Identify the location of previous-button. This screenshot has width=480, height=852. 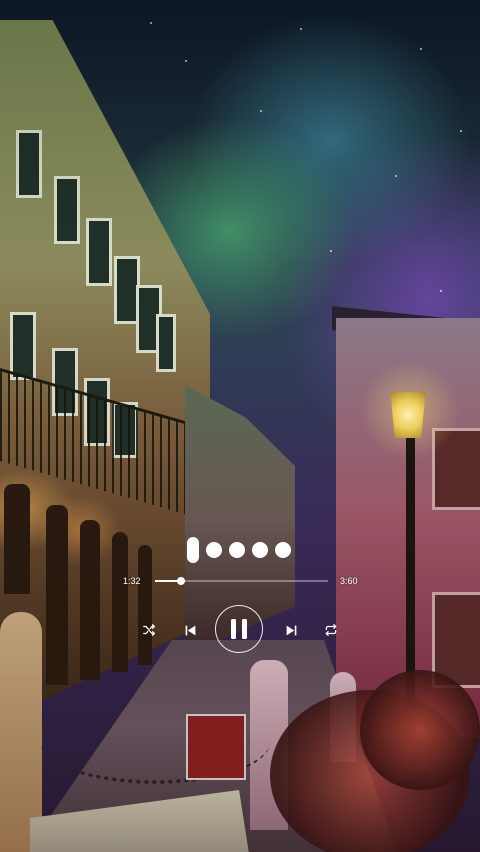
(190, 630).